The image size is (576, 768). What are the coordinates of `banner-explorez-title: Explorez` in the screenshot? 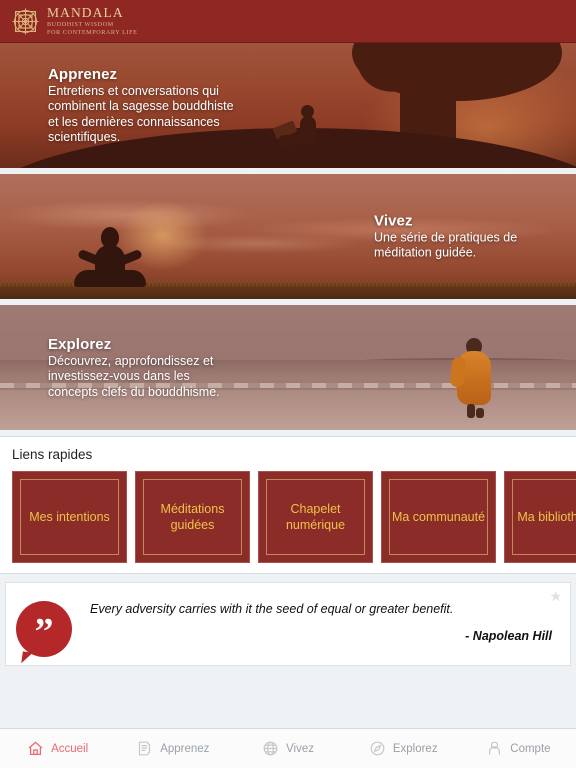 It's located at (80, 344).